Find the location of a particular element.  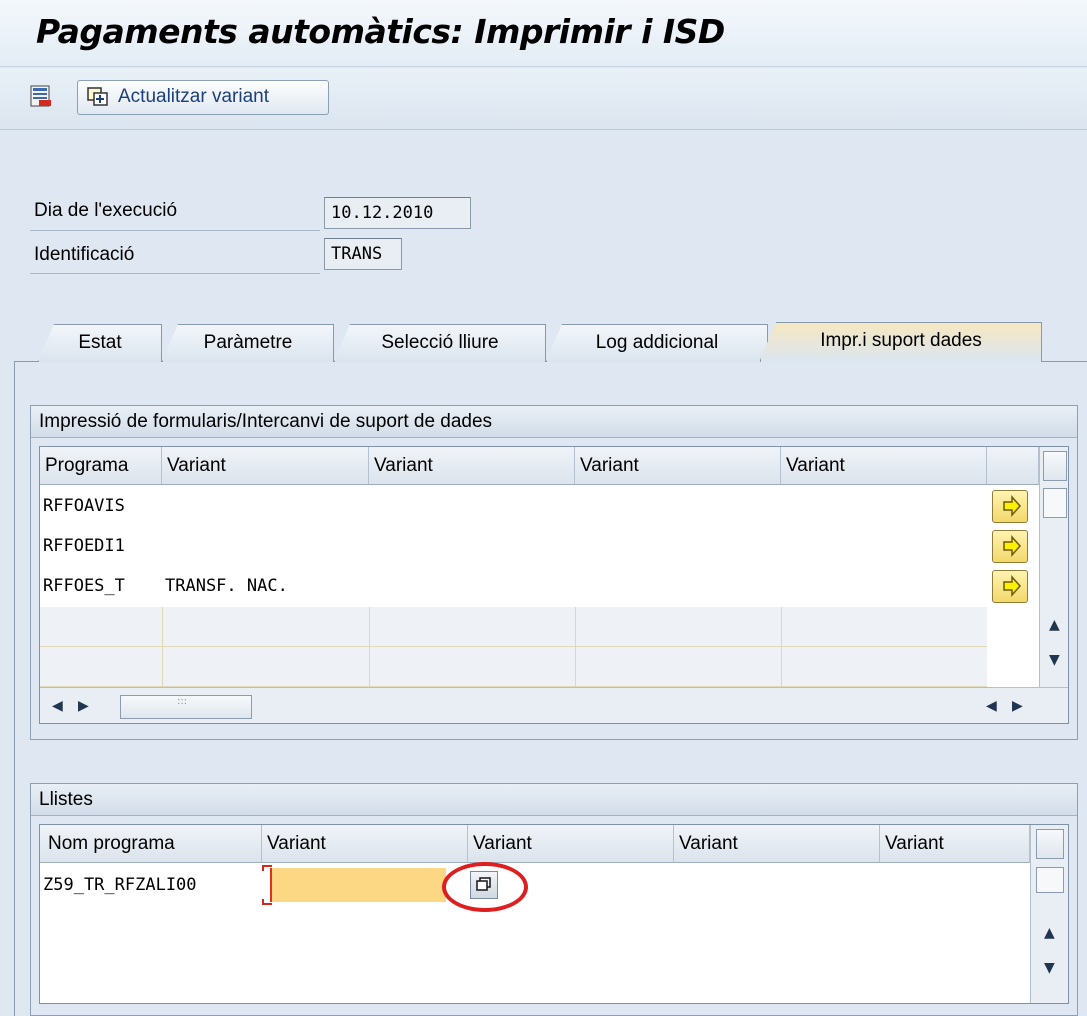

tab-label: Estat is located at coordinates (100, 342).